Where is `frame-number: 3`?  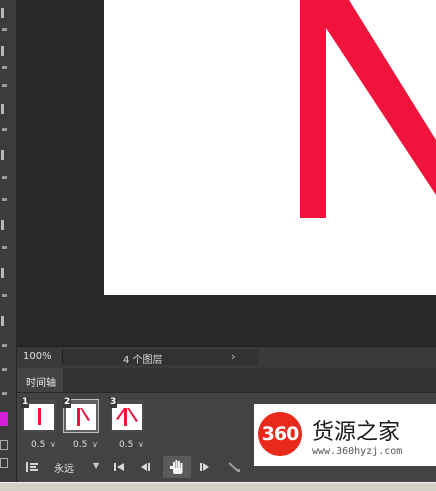
frame-number: 3 is located at coordinates (113, 402).